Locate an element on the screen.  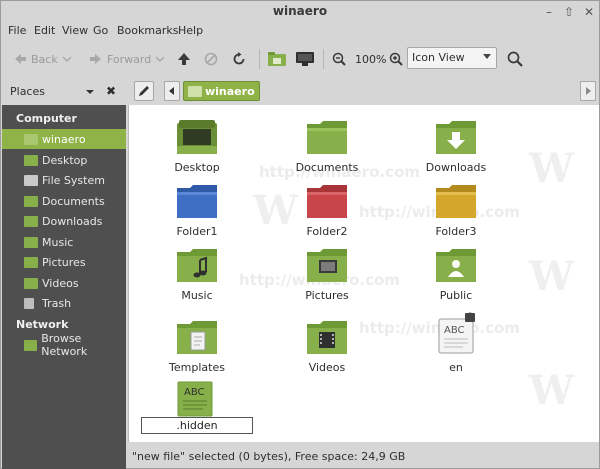
menu-view: View is located at coordinates (75, 30).